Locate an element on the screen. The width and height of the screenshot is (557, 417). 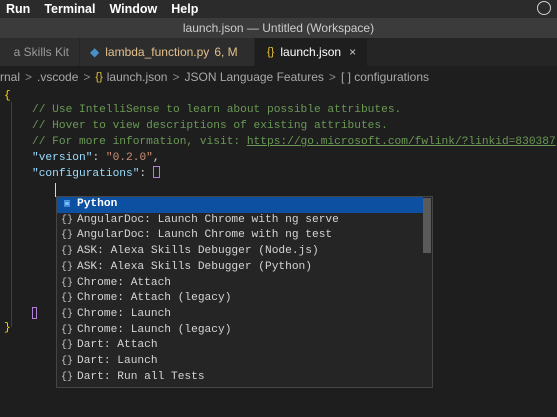
code-line: } is located at coordinates (7, 328).